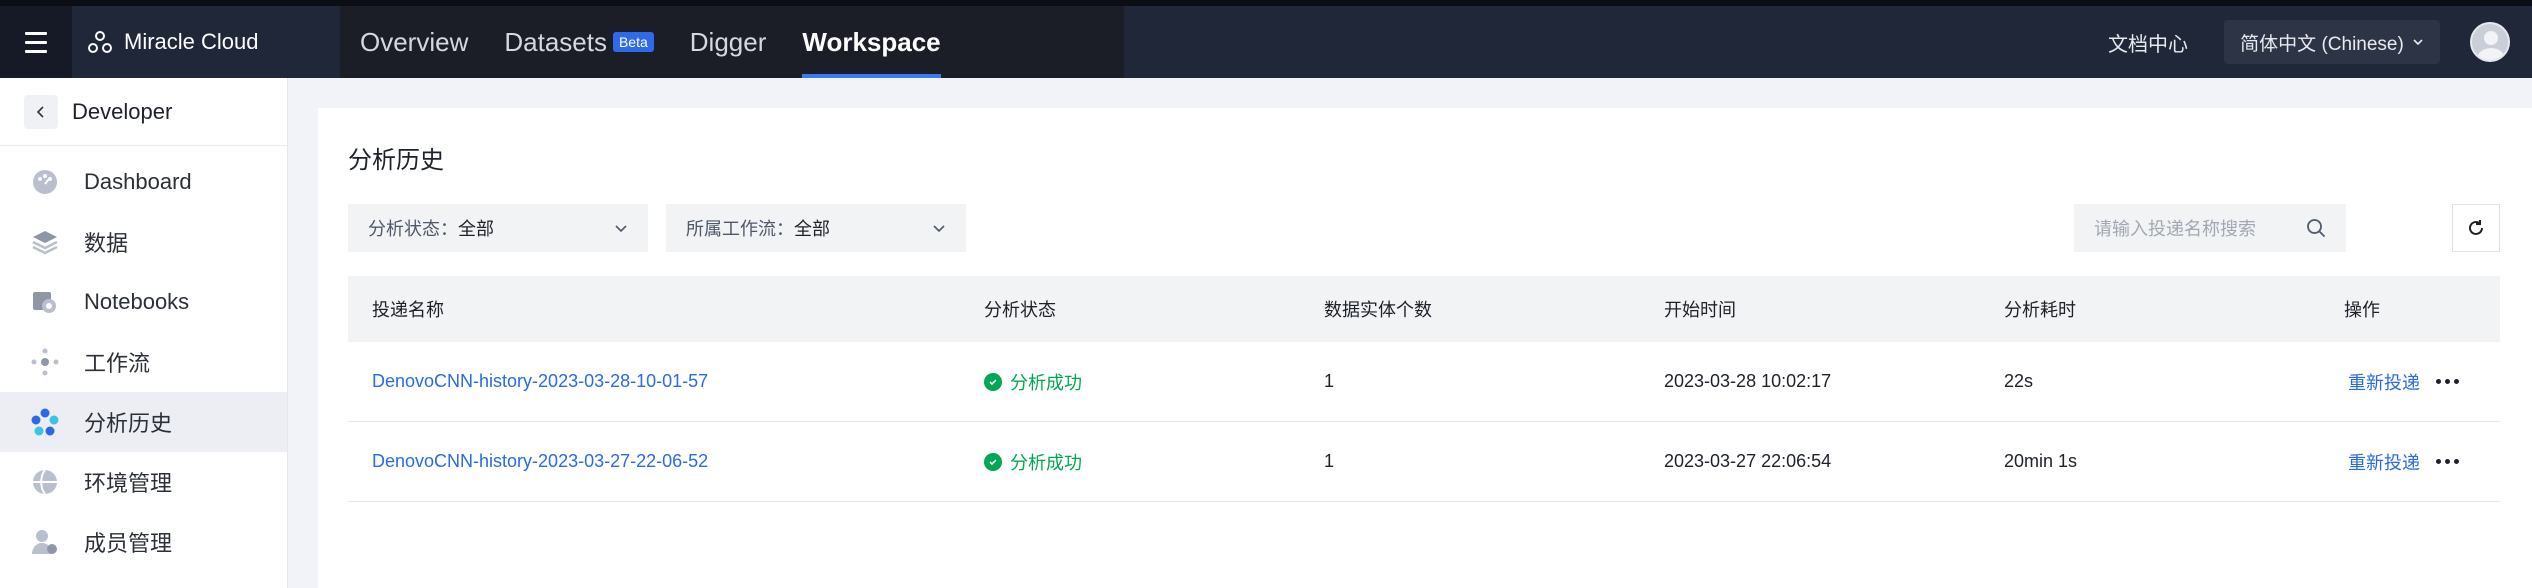 This screenshot has height=588, width=2532. What do you see at coordinates (2175, 229) in the screenshot?
I see `search-placeholder: 请输入投递名称搜索` at bounding box center [2175, 229].